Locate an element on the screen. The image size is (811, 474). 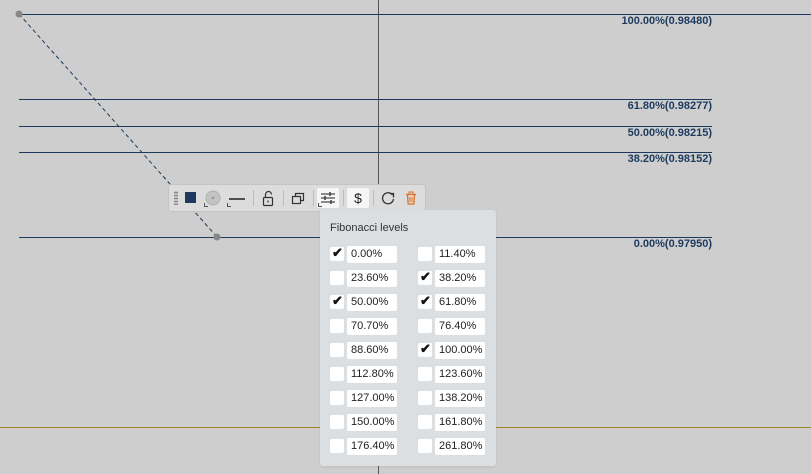
level-value-input: 61.80% is located at coordinates (460, 302).